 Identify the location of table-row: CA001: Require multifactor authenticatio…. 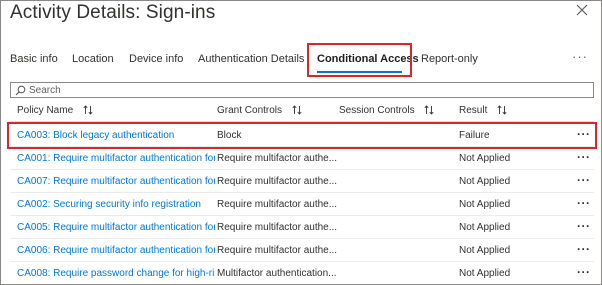
(302, 158).